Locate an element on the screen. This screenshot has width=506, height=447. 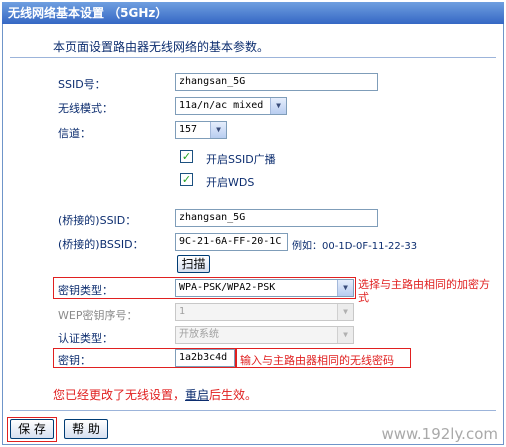
scan-button: 扫描 is located at coordinates (193, 264).